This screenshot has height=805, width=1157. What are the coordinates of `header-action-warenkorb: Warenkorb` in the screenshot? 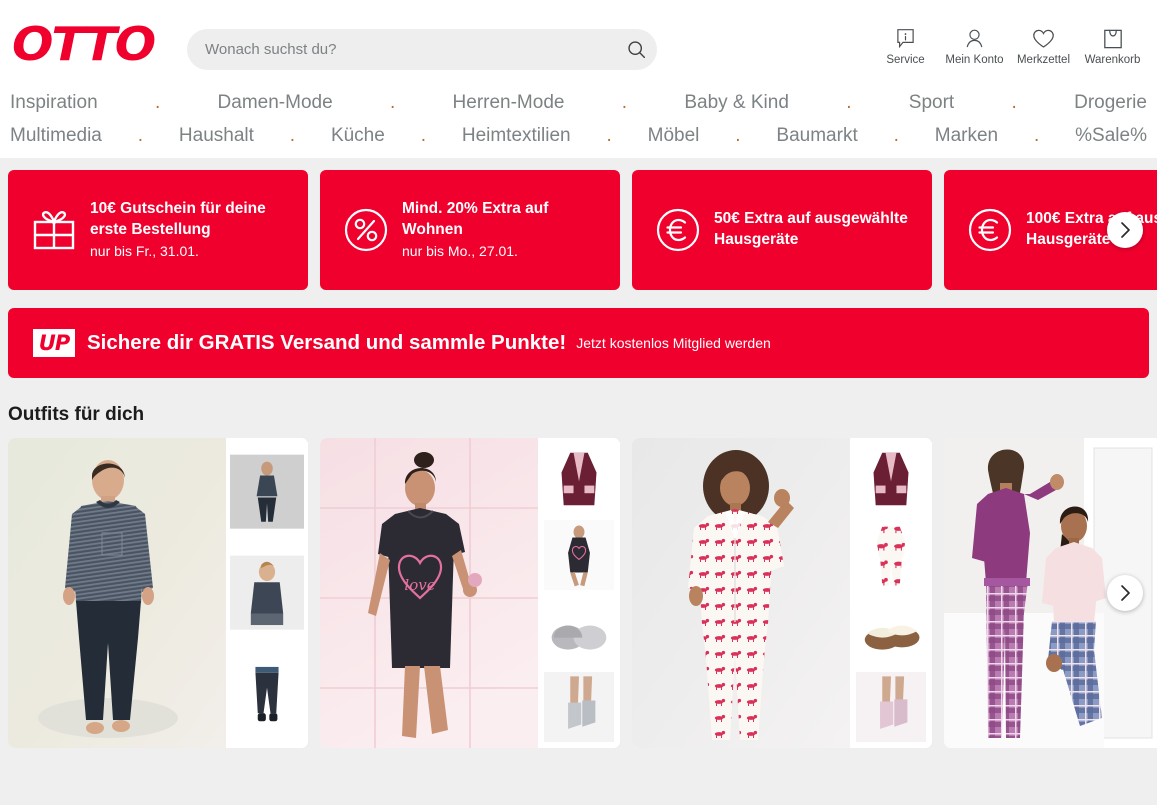 It's located at (1112, 45).